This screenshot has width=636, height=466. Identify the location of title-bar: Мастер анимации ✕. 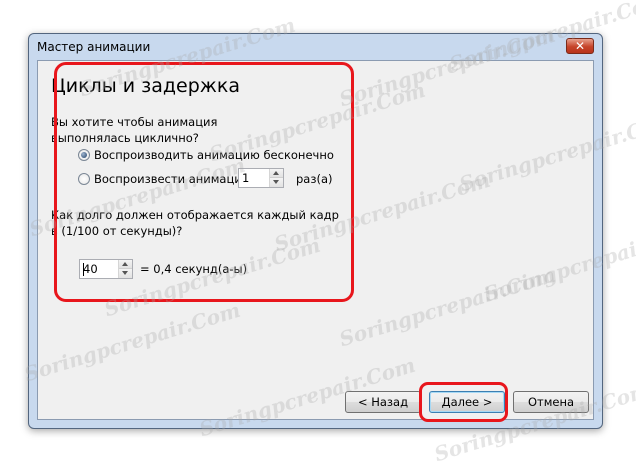
(315, 47).